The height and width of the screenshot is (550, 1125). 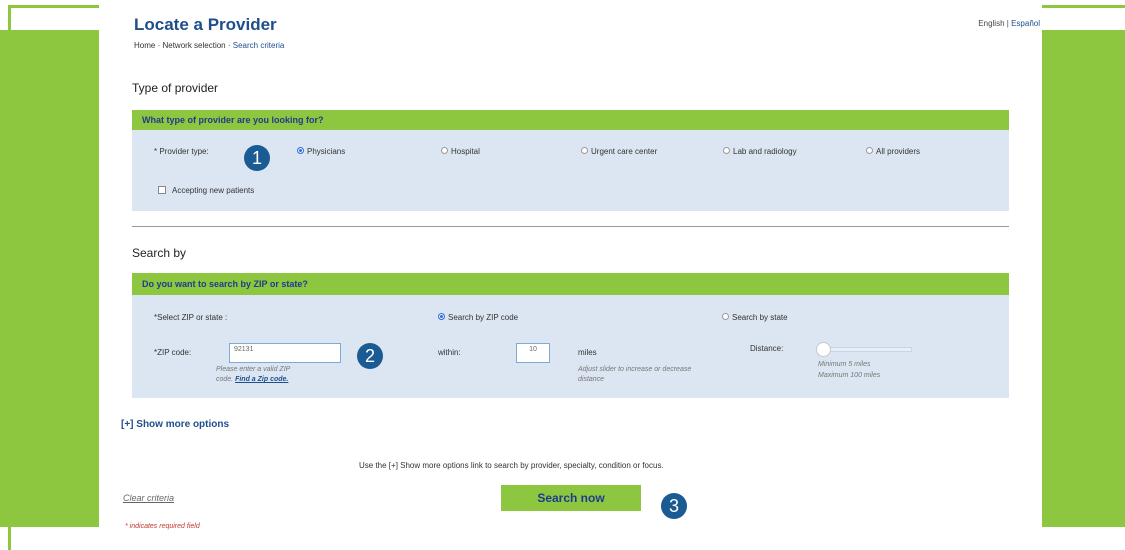 What do you see at coordinates (570, 284) in the screenshot?
I see `search-question-bar: Do you want to search by ZIP or state?` at bounding box center [570, 284].